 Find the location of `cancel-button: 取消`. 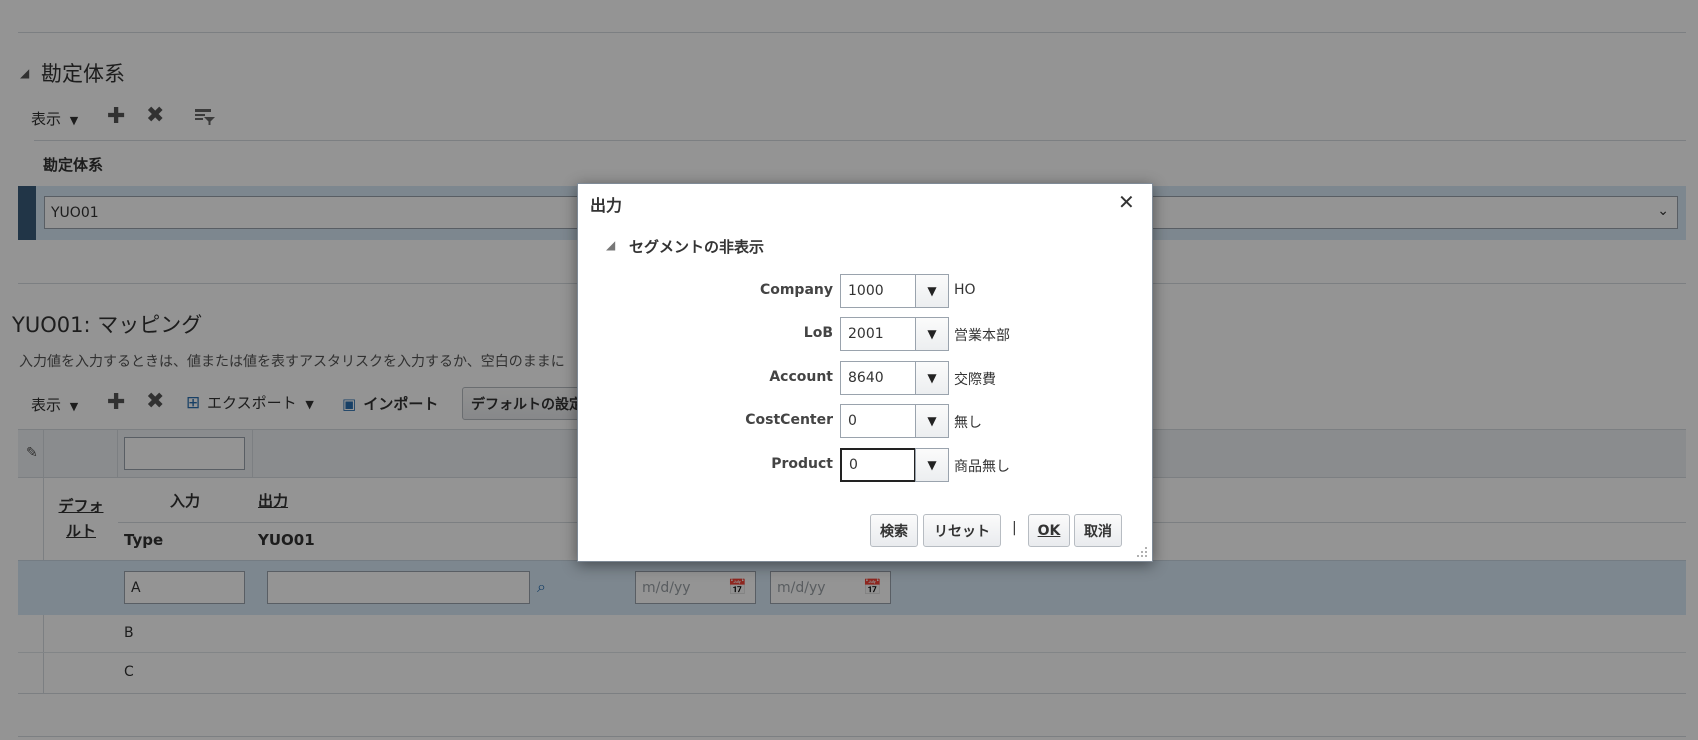

cancel-button: 取消 is located at coordinates (1098, 530).